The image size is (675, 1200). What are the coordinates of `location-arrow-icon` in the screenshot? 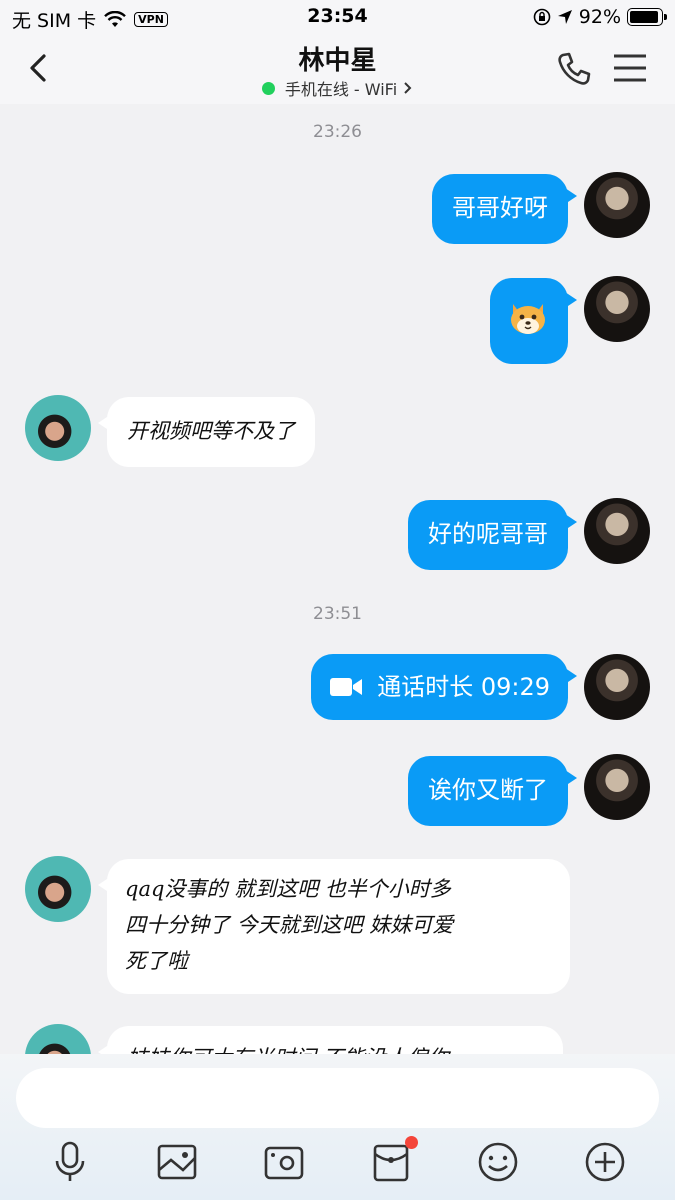 It's located at (564, 17).